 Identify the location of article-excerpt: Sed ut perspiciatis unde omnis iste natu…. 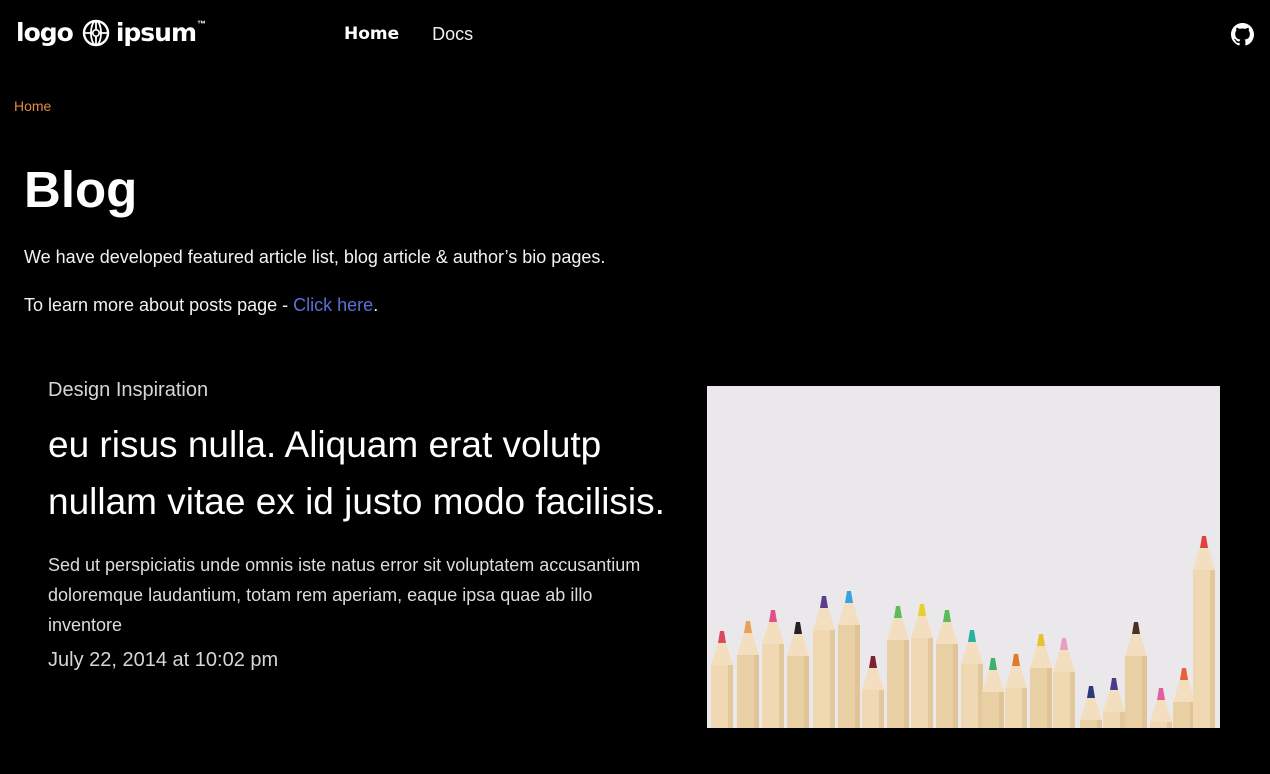
(344, 595).